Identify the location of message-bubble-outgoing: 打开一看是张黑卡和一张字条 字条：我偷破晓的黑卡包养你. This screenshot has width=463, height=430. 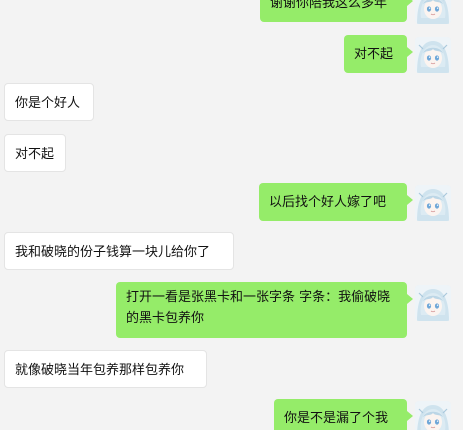
(264, 310).